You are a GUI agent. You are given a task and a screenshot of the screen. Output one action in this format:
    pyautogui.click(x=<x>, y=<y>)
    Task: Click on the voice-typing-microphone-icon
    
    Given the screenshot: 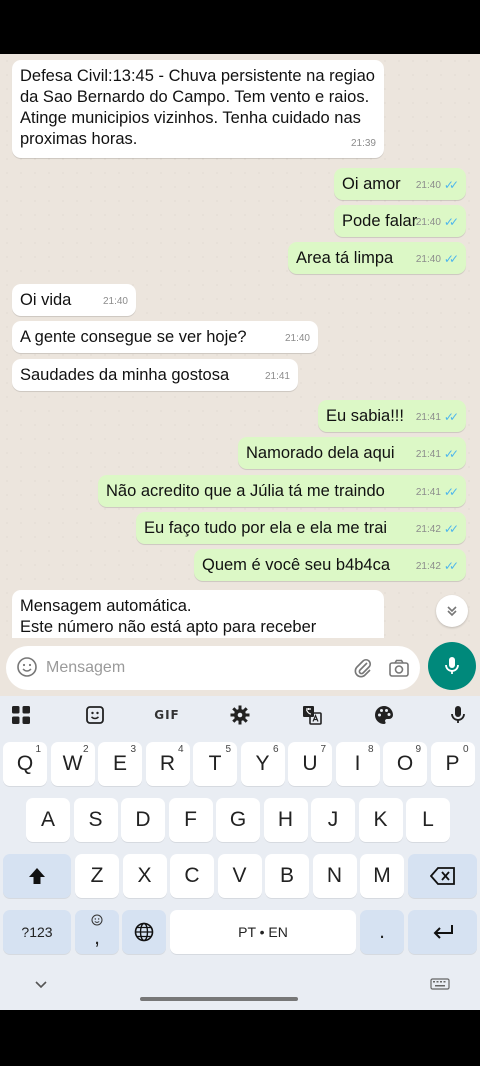 What is the action you would take?
    pyautogui.click(x=458, y=715)
    